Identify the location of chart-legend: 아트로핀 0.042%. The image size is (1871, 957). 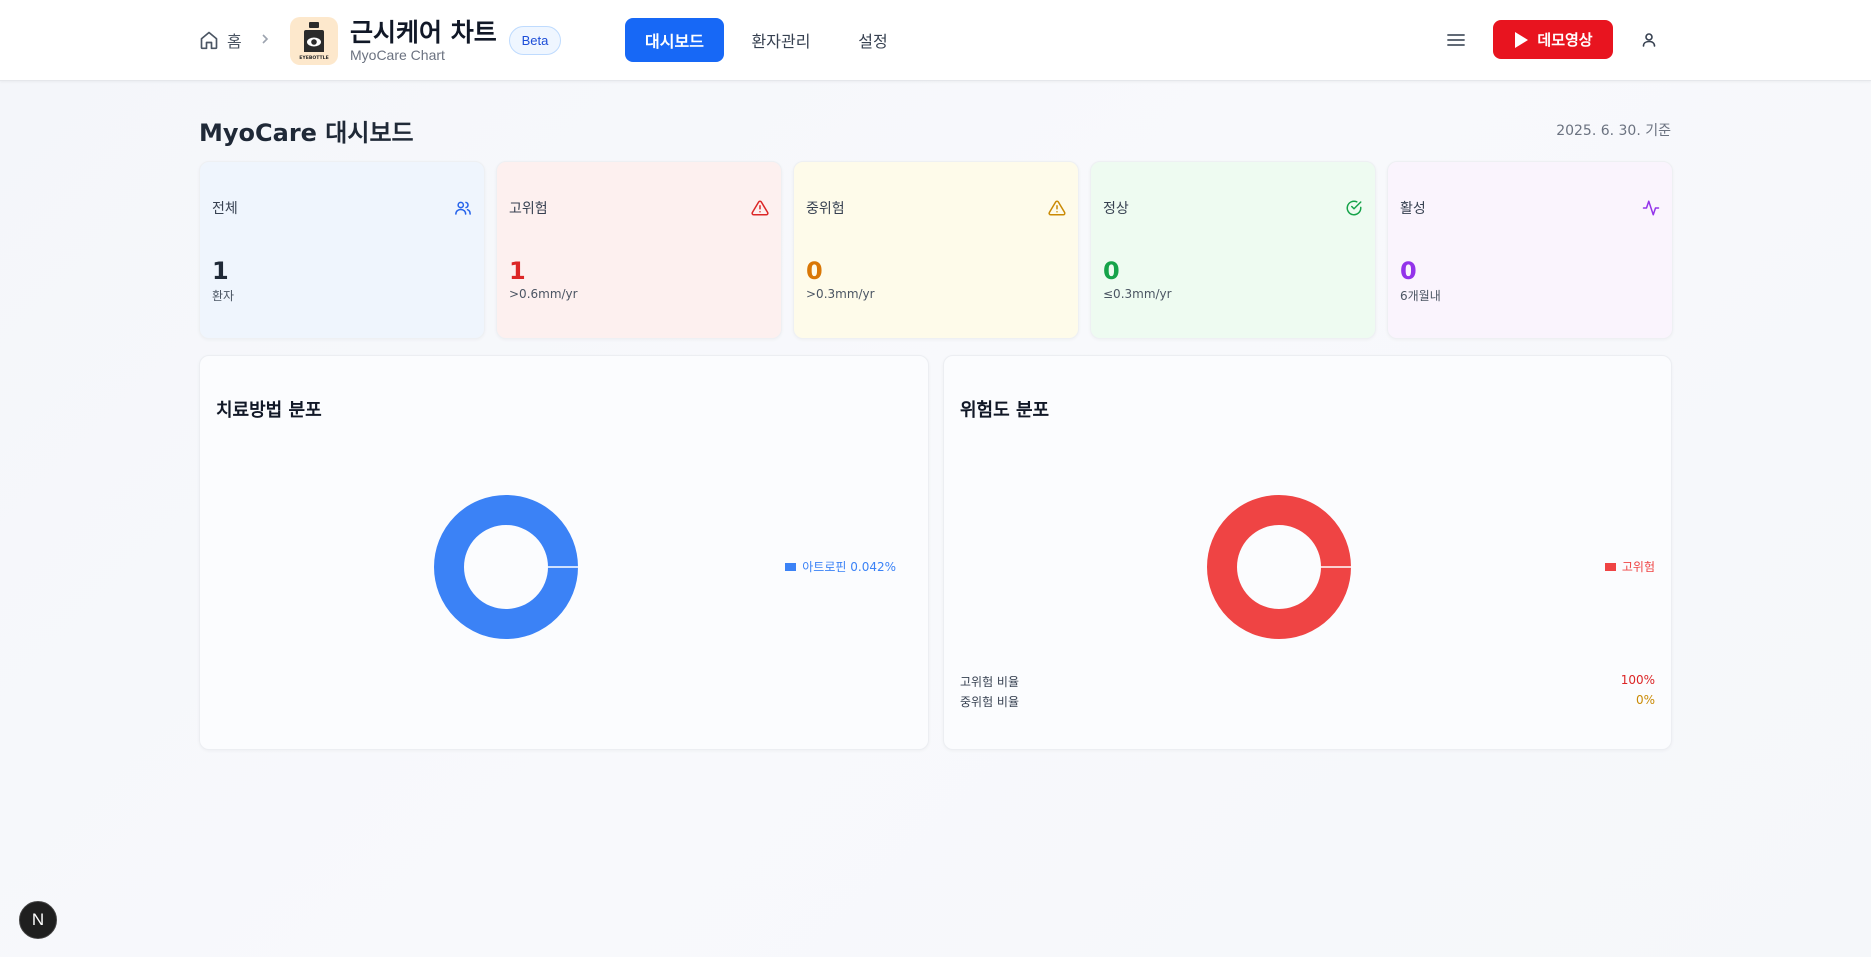
(840, 566).